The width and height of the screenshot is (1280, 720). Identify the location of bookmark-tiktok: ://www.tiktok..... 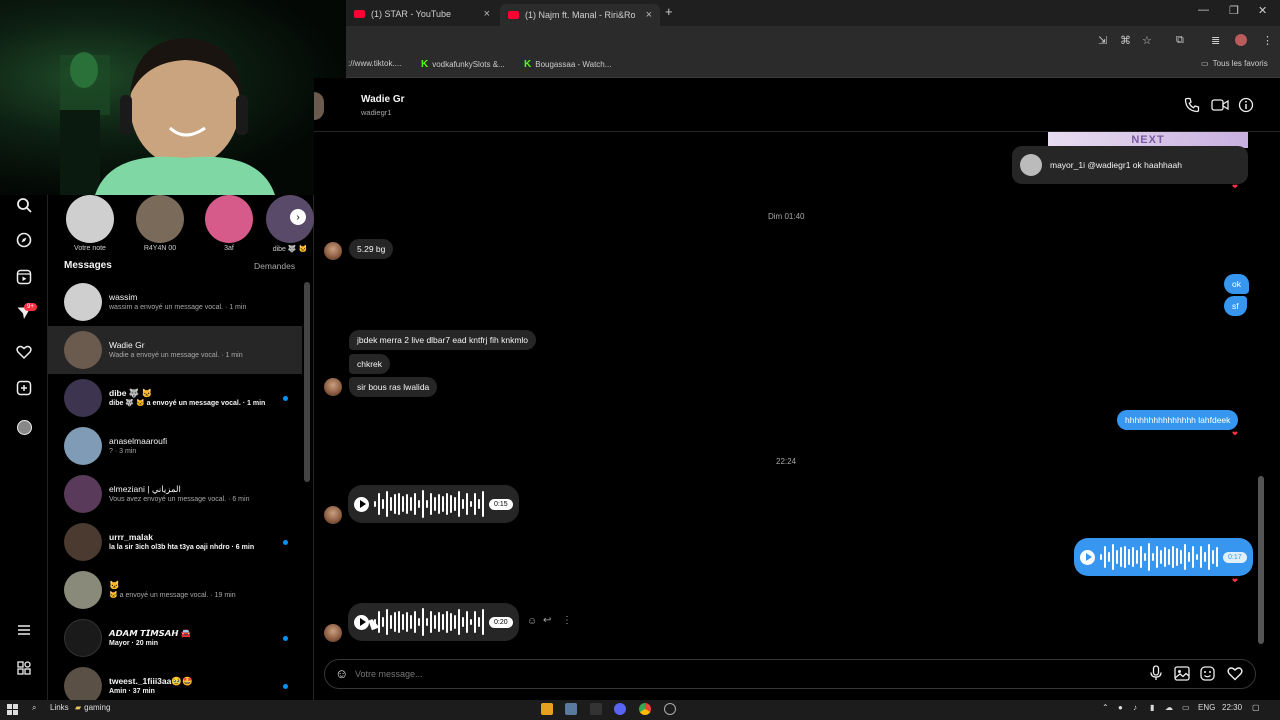
(374, 63).